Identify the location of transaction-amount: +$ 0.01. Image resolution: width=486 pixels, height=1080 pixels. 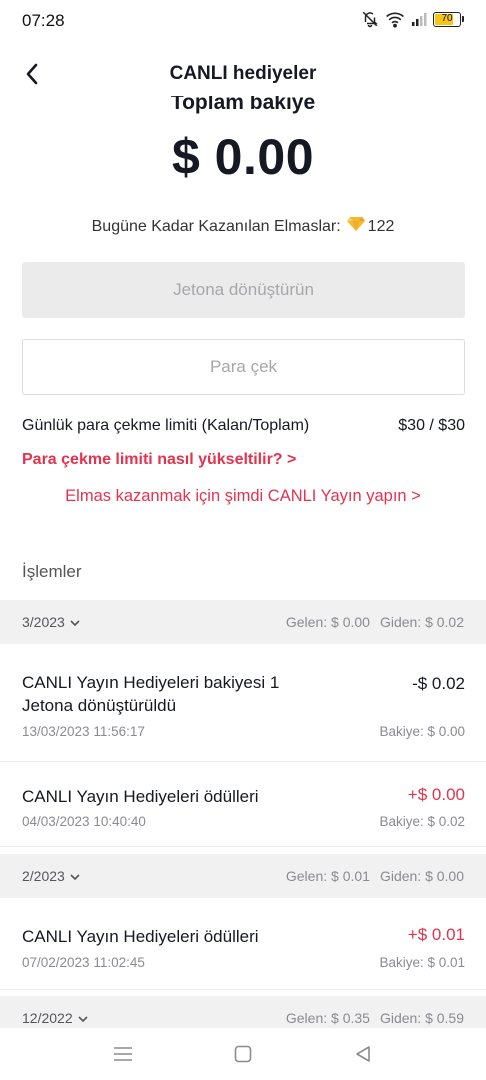
(436, 934).